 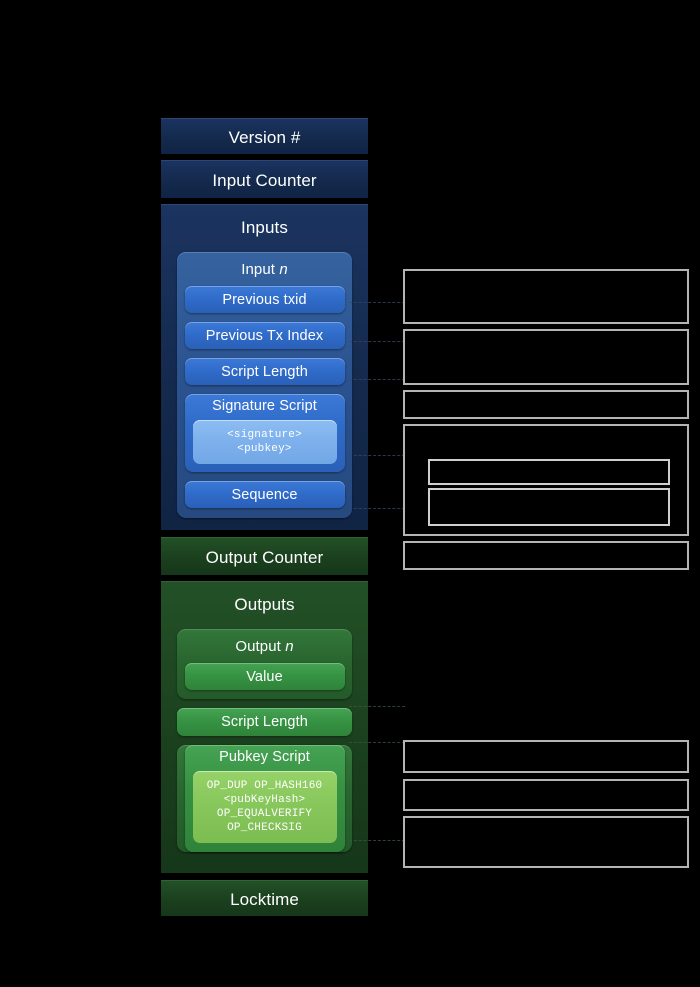 What do you see at coordinates (377, 840) in the screenshot?
I see `connector-pubkey-script` at bounding box center [377, 840].